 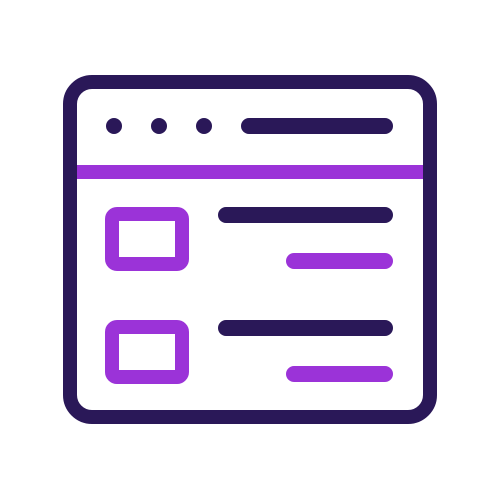 What do you see at coordinates (114, 126) in the screenshot?
I see `window-dot-1-icon` at bounding box center [114, 126].